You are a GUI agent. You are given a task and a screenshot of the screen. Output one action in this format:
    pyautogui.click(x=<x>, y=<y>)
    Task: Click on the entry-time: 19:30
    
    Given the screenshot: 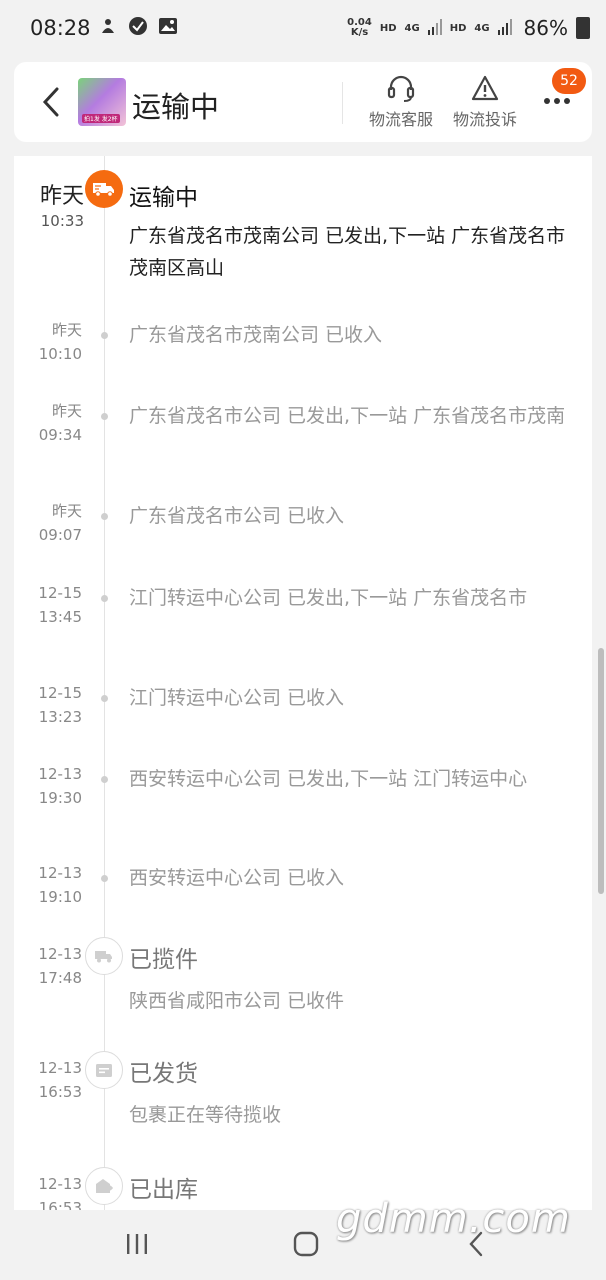 What is the action you would take?
    pyautogui.click(x=60, y=798)
    